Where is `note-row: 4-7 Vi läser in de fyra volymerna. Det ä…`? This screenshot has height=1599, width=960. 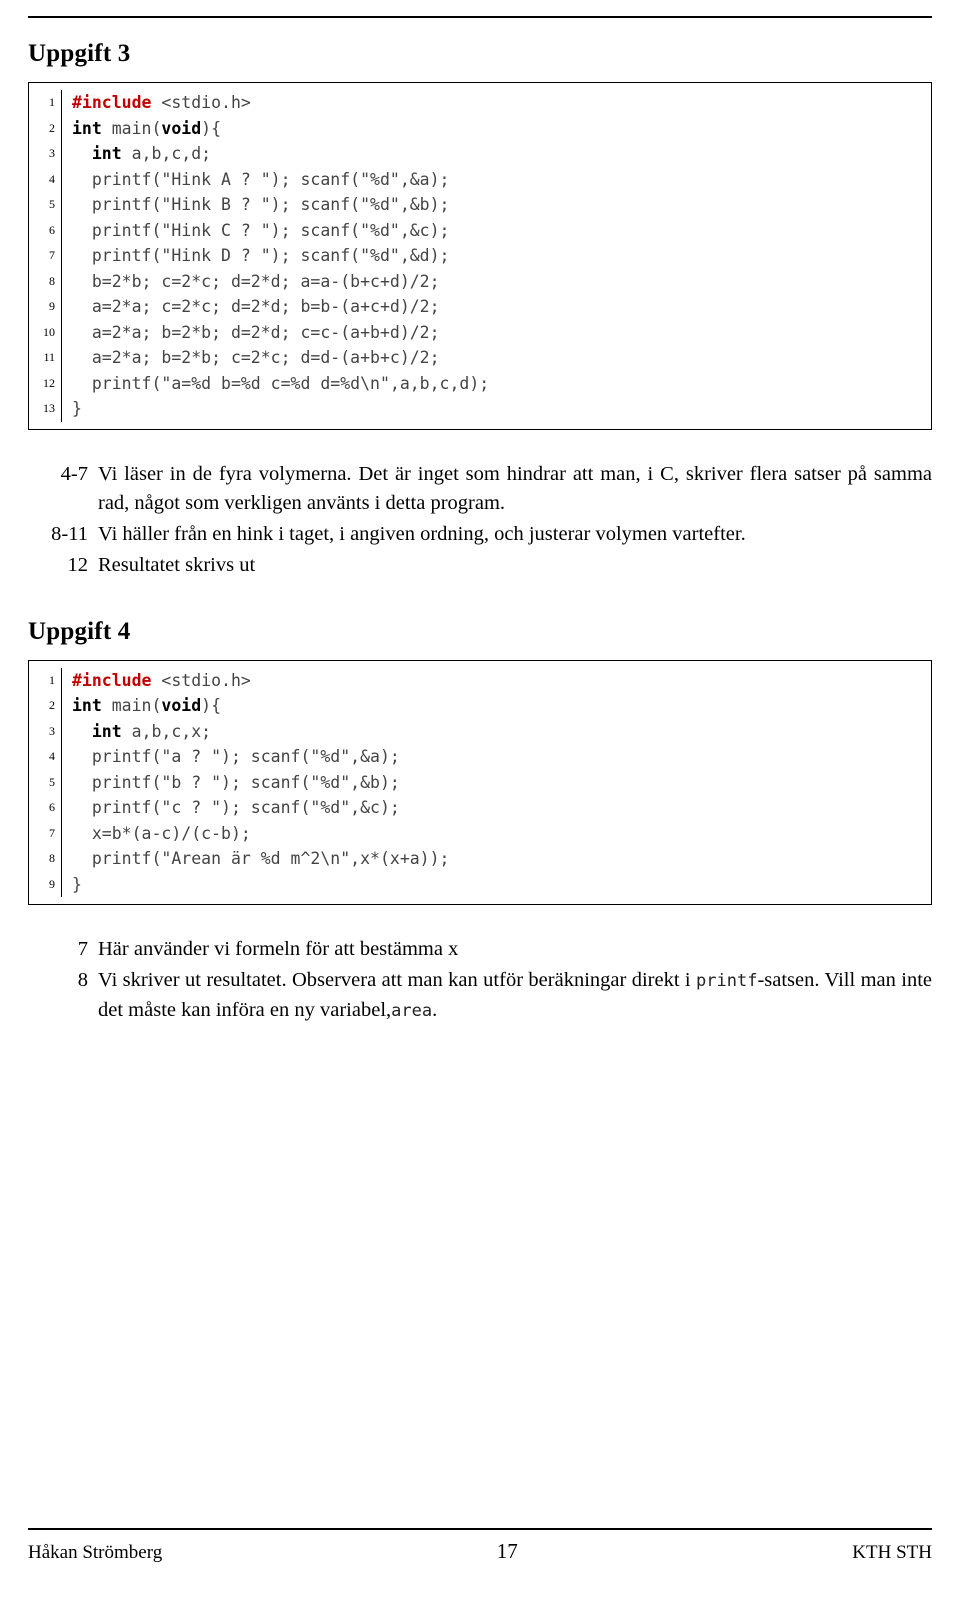
note-row: 4-7 Vi läser in de fyra volymerna. Det ä… is located at coordinates (489, 489).